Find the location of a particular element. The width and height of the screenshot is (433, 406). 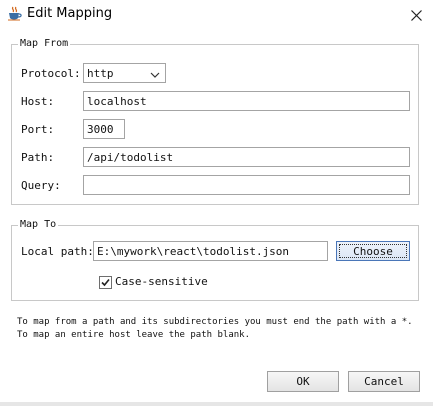

port-input is located at coordinates (104, 129).